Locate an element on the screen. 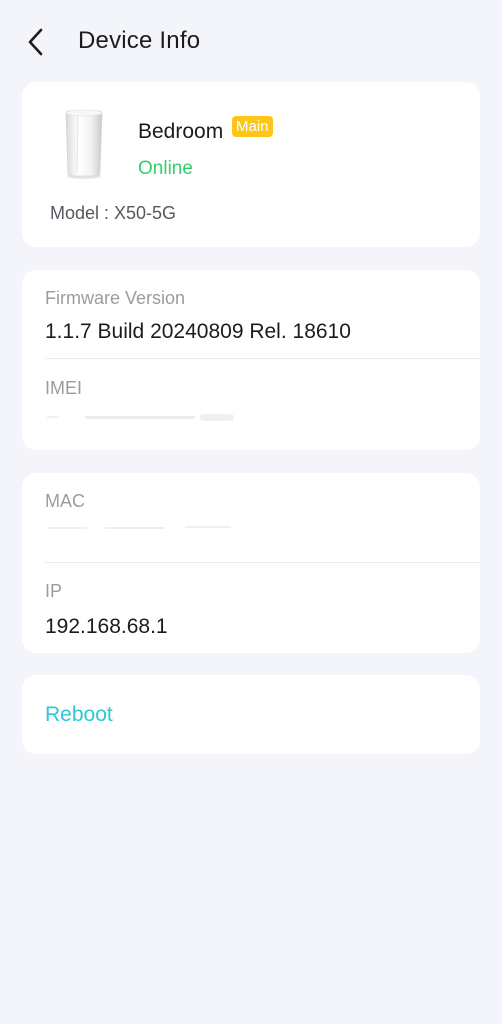  ip-label: IP is located at coordinates (54, 591).